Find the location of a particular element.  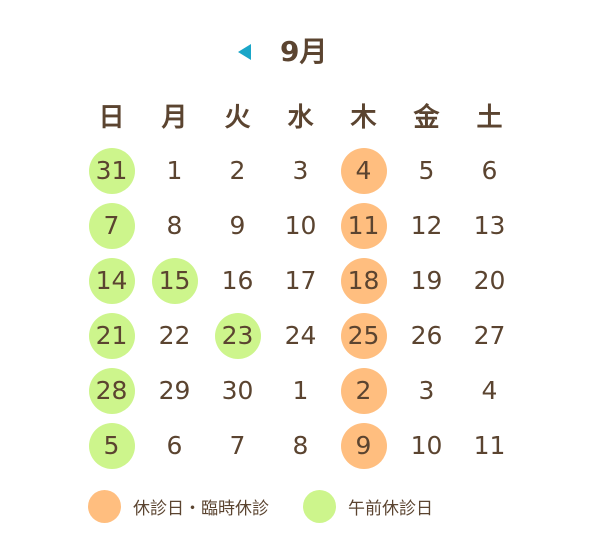

day-closed: 2 is located at coordinates (363, 390).